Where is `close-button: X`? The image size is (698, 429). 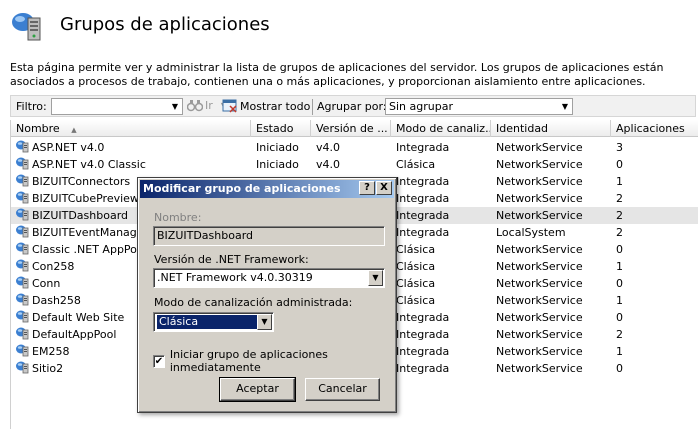
close-button: X is located at coordinates (384, 188).